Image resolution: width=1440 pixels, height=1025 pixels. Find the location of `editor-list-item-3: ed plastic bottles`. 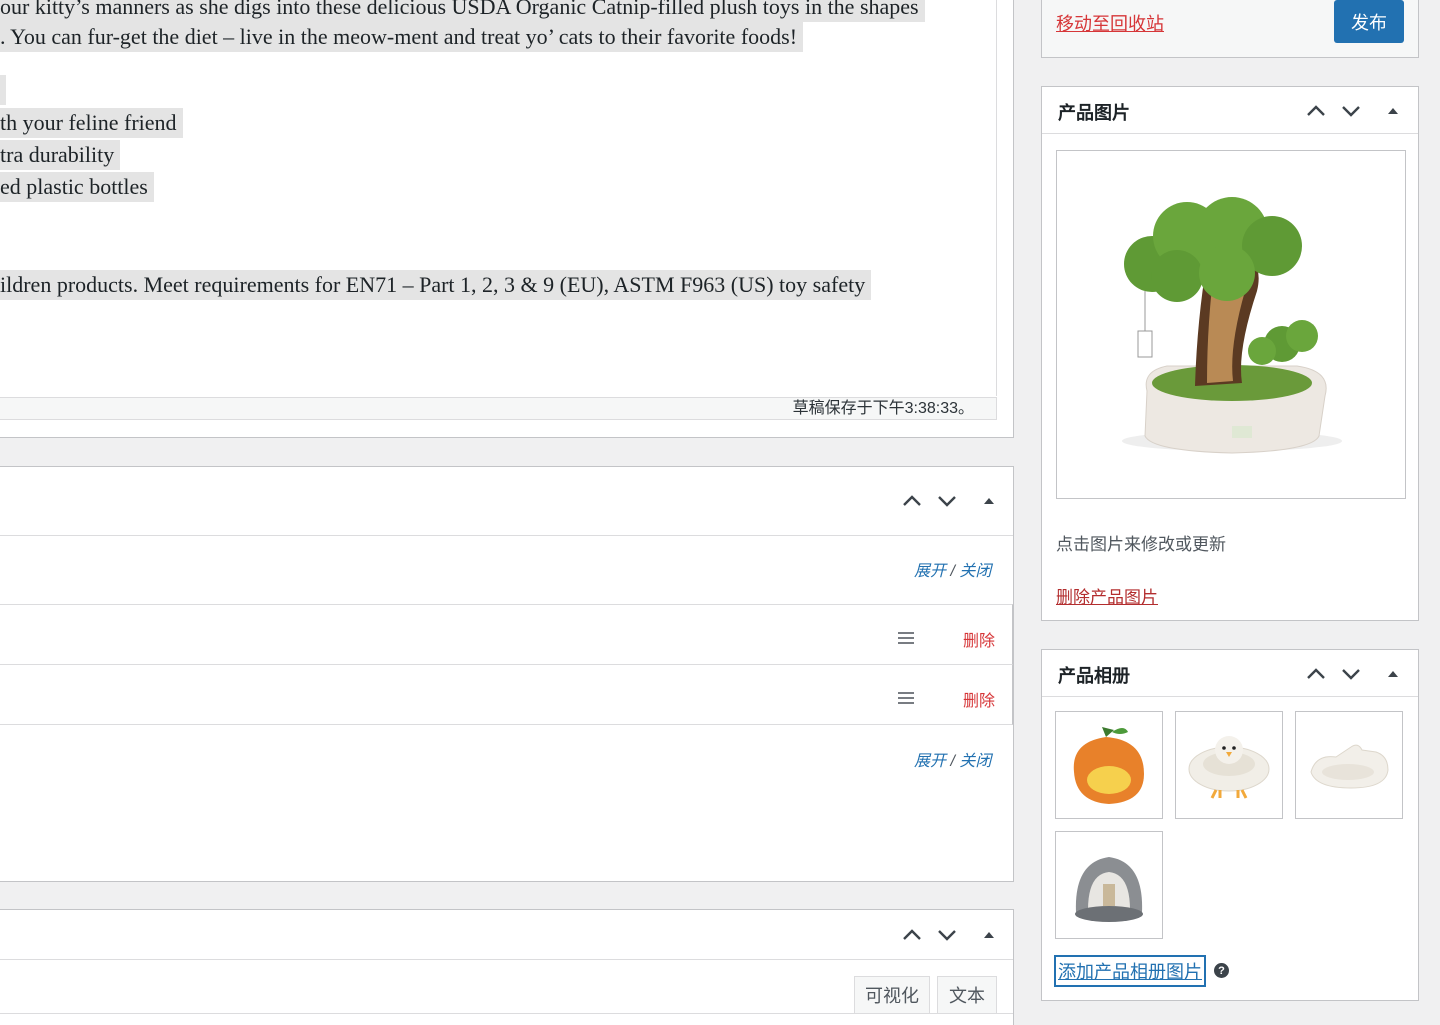

editor-list-item-3: ed plastic bottles is located at coordinates (77, 187).